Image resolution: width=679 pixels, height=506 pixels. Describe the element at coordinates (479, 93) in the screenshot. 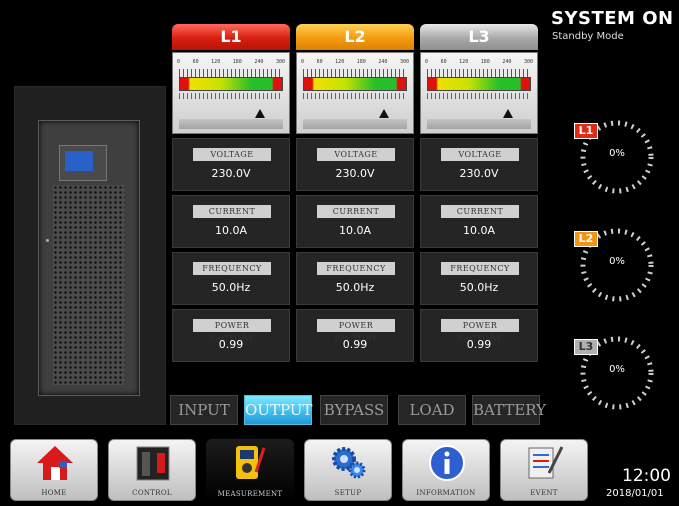

I see `gauge-l3: 0 60 120 180 240 300` at that location.